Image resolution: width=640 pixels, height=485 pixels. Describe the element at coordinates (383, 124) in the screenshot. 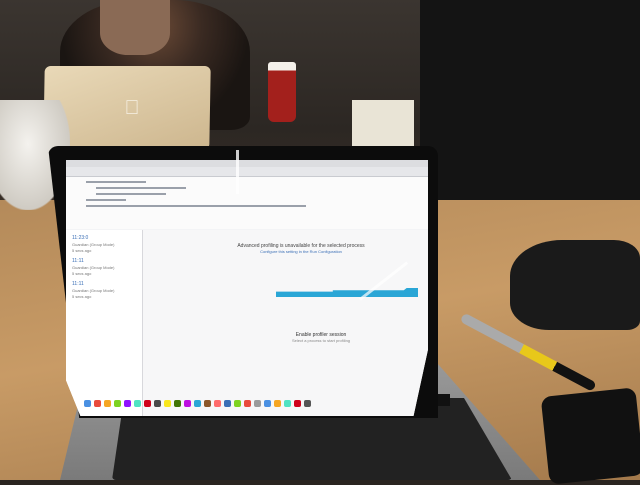

I see `tissue-box` at that location.